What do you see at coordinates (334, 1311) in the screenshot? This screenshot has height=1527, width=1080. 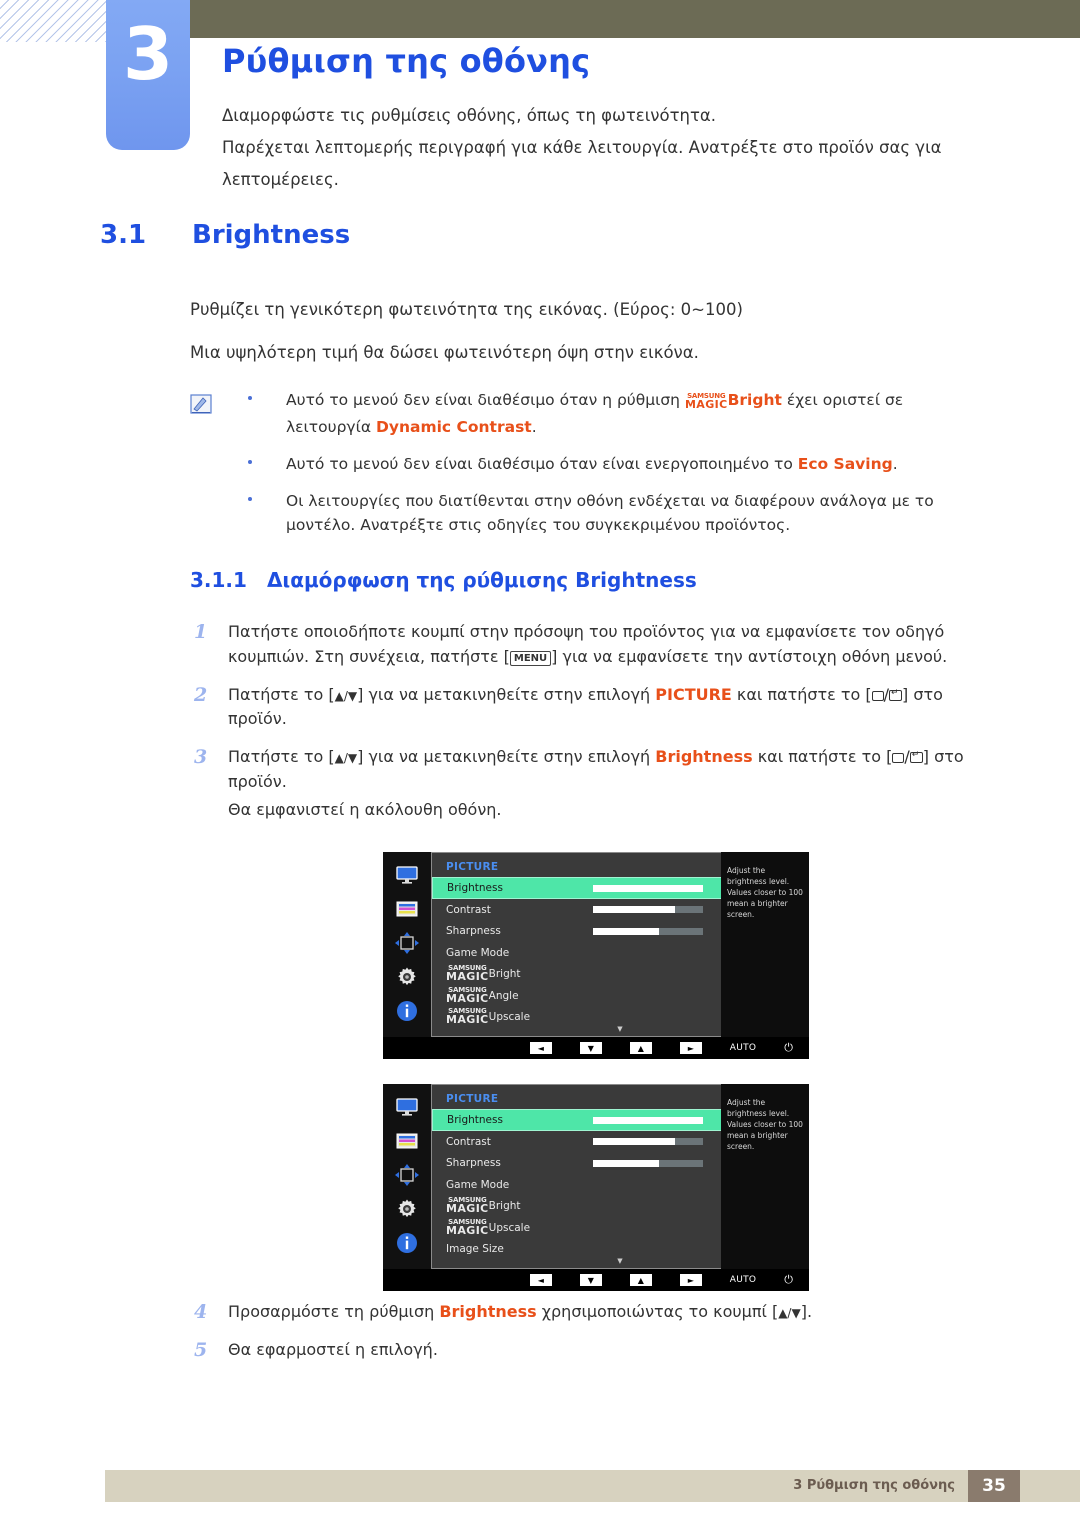 I see `step-text-a: Προσαρμόστε τη ρύθμιση` at bounding box center [334, 1311].